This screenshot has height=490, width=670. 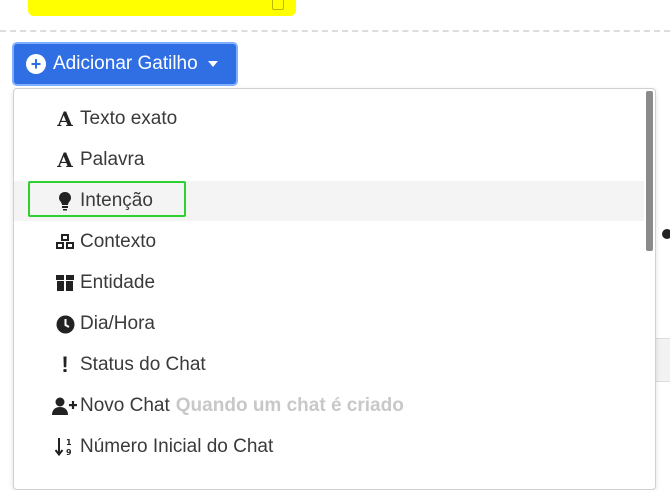 What do you see at coordinates (69, 452) in the screenshot?
I see `svg-text: 9` at bounding box center [69, 452].